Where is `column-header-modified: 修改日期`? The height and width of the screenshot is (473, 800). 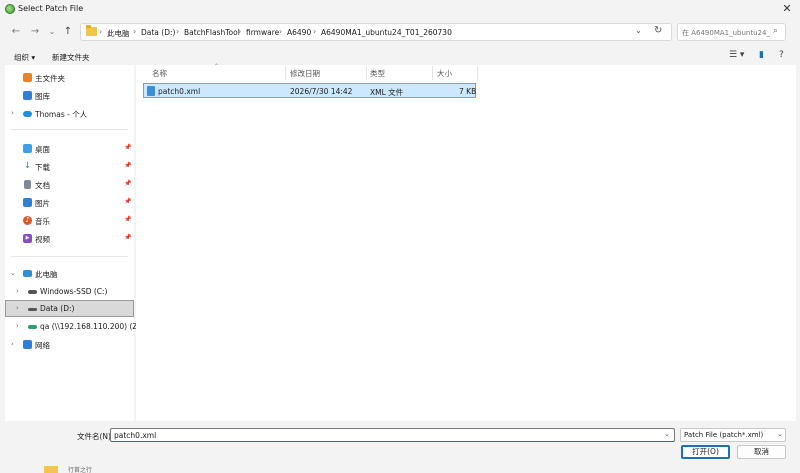 column-header-modified: 修改日期 is located at coordinates (305, 73).